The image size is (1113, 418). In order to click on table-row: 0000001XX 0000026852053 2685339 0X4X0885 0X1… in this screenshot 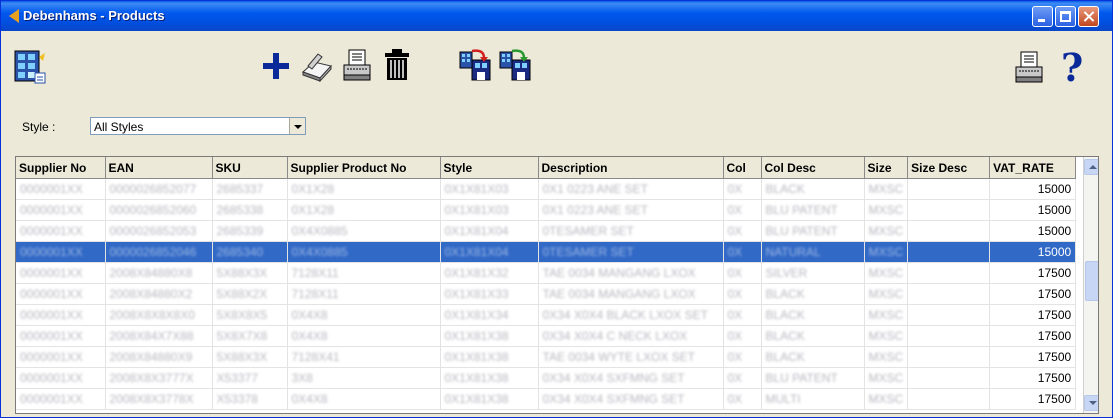, I will do `click(546, 231)`.